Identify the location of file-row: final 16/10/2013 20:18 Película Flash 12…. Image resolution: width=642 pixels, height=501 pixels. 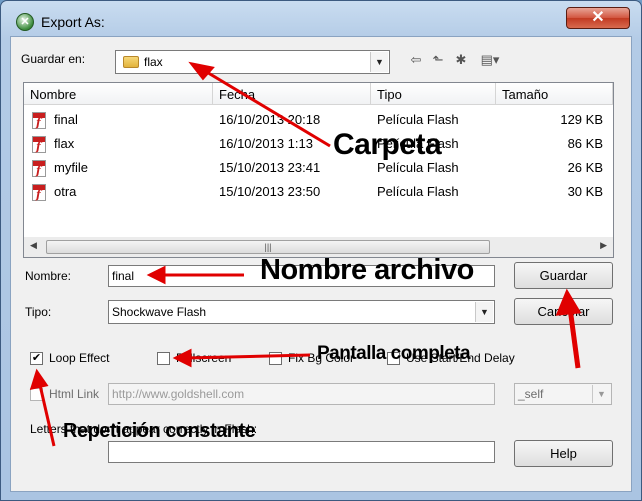
(318, 121).